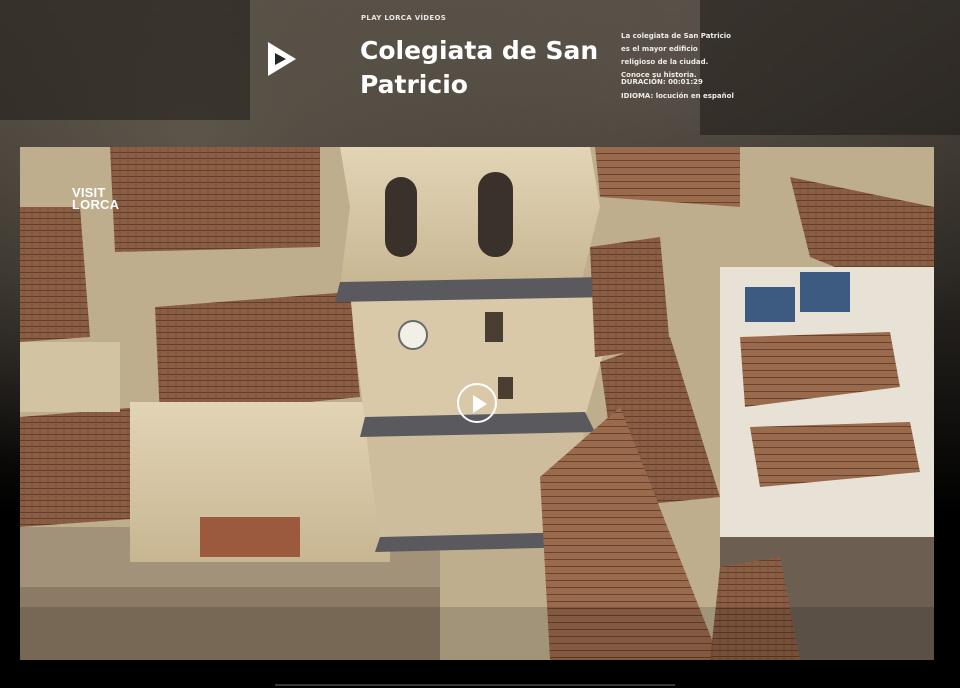  Describe the element at coordinates (96, 204) in the screenshot. I see `watermark-line-2: LORCA` at that location.